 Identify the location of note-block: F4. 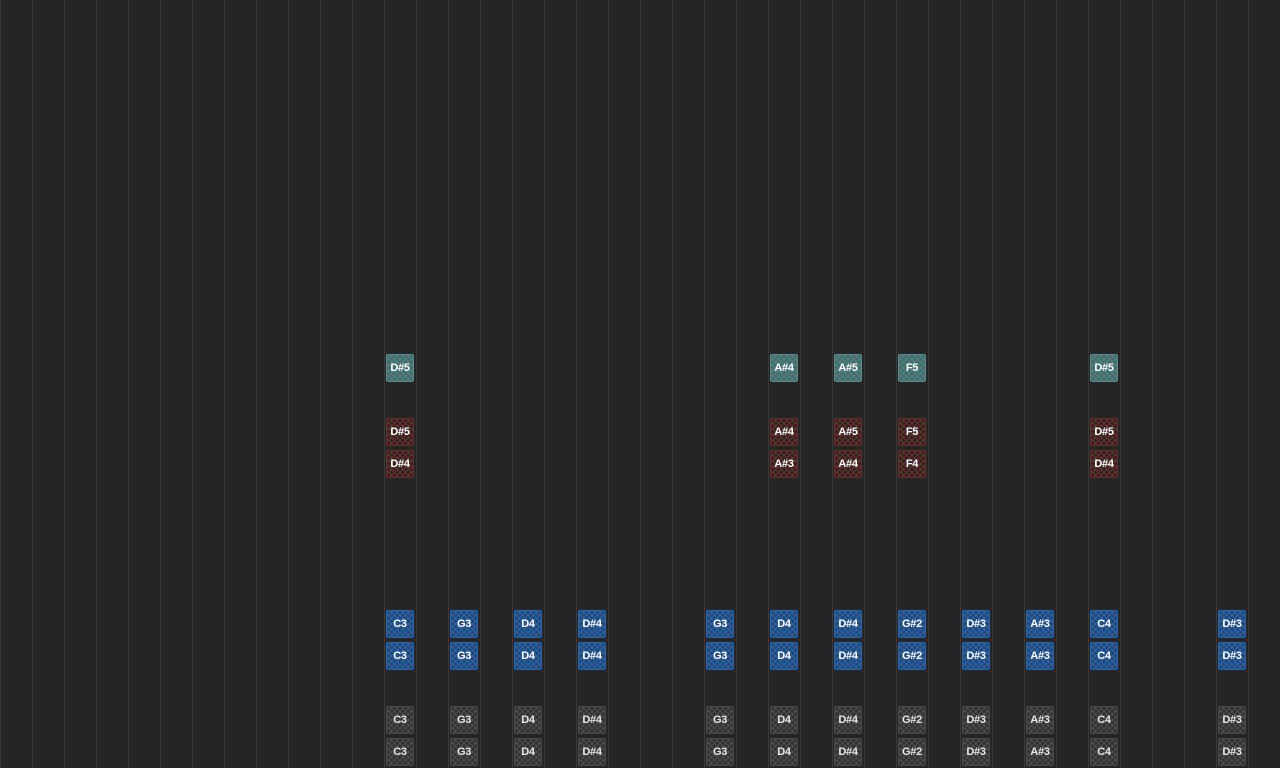
(912, 464).